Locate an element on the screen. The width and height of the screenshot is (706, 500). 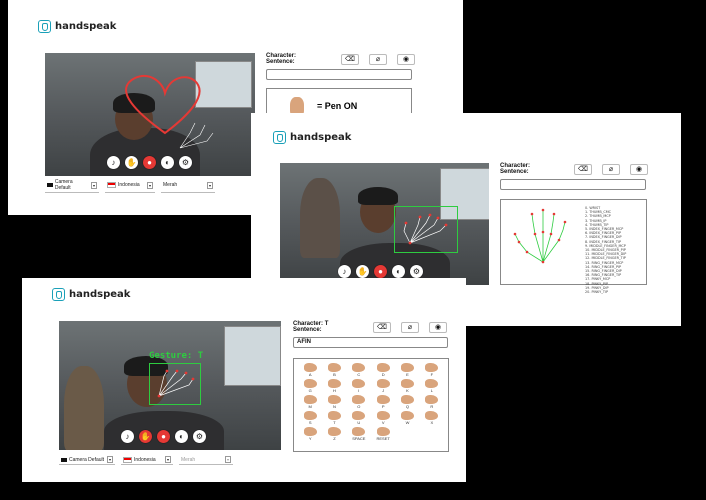
sign-letter-a: A is located at coordinates (310, 370).